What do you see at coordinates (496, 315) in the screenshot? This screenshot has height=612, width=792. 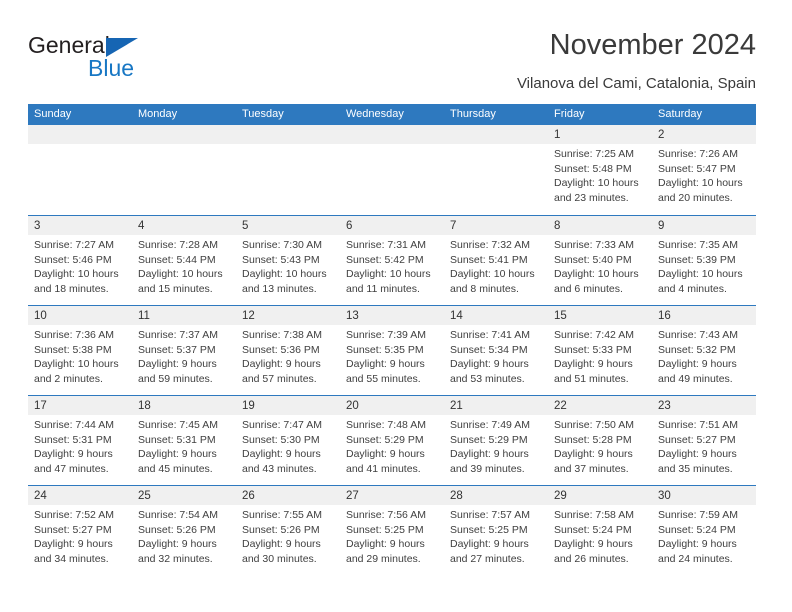 I see `day-number-strip: 14` at bounding box center [496, 315].